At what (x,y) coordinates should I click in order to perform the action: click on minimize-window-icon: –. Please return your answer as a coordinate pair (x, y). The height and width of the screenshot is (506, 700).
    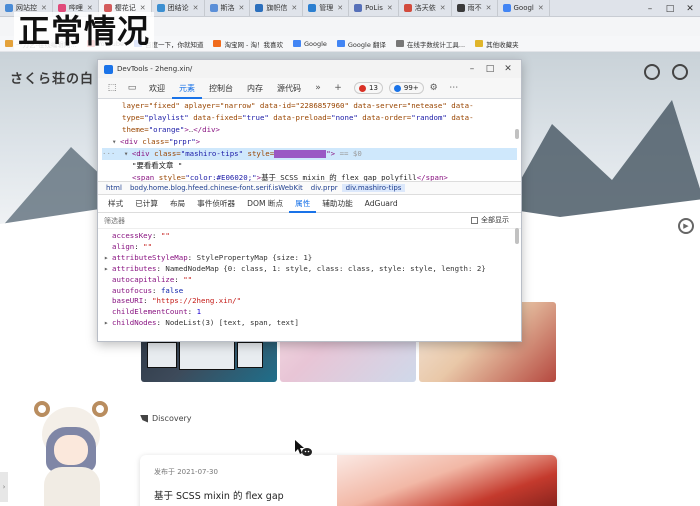
    Looking at the image, I should click on (650, 9).